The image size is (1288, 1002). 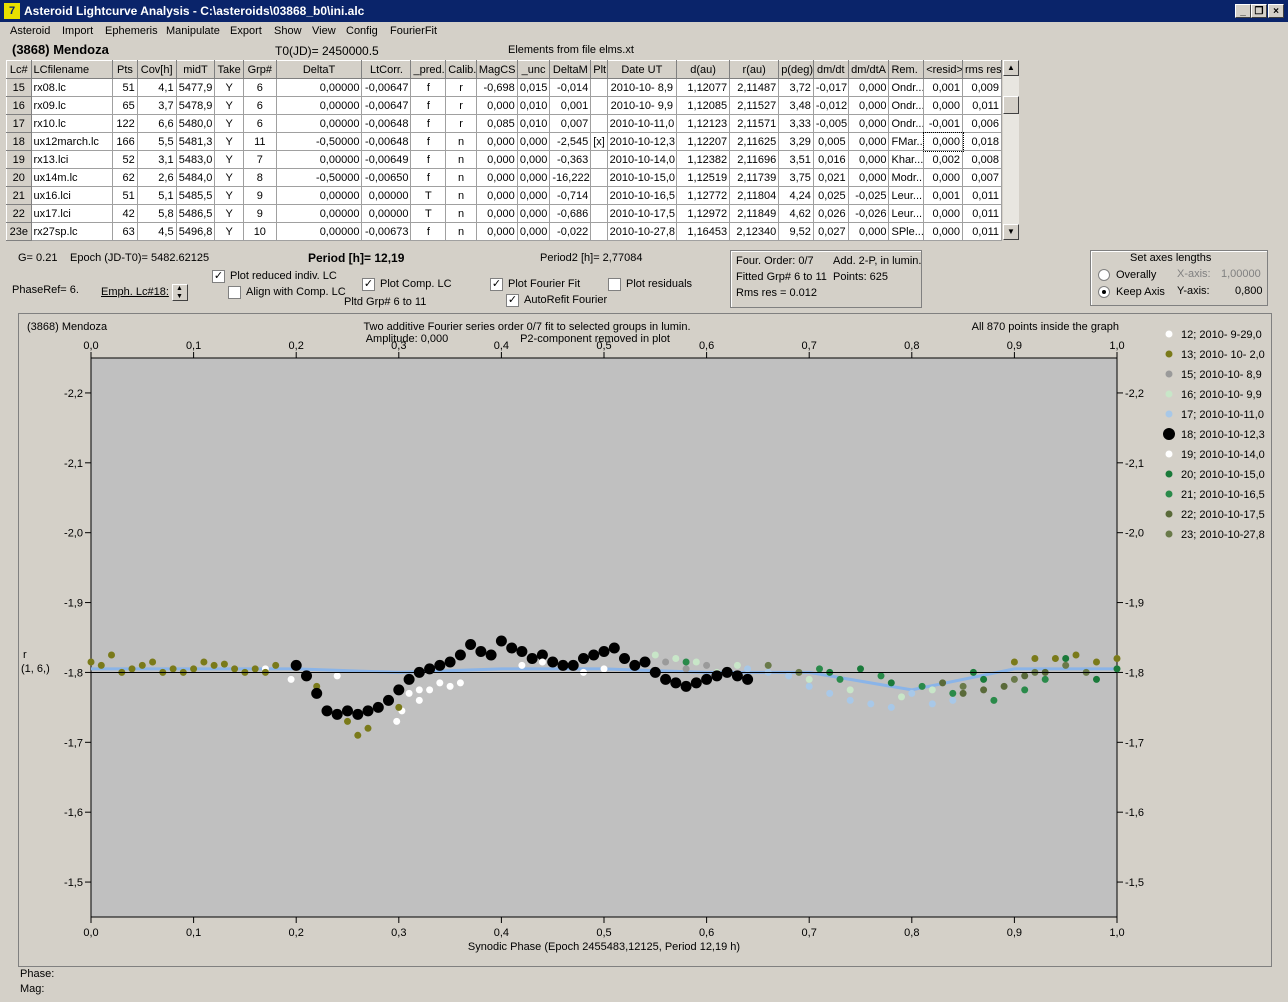 What do you see at coordinates (943, 159) in the screenshot?
I see `table-cell: 0,002` at bounding box center [943, 159].